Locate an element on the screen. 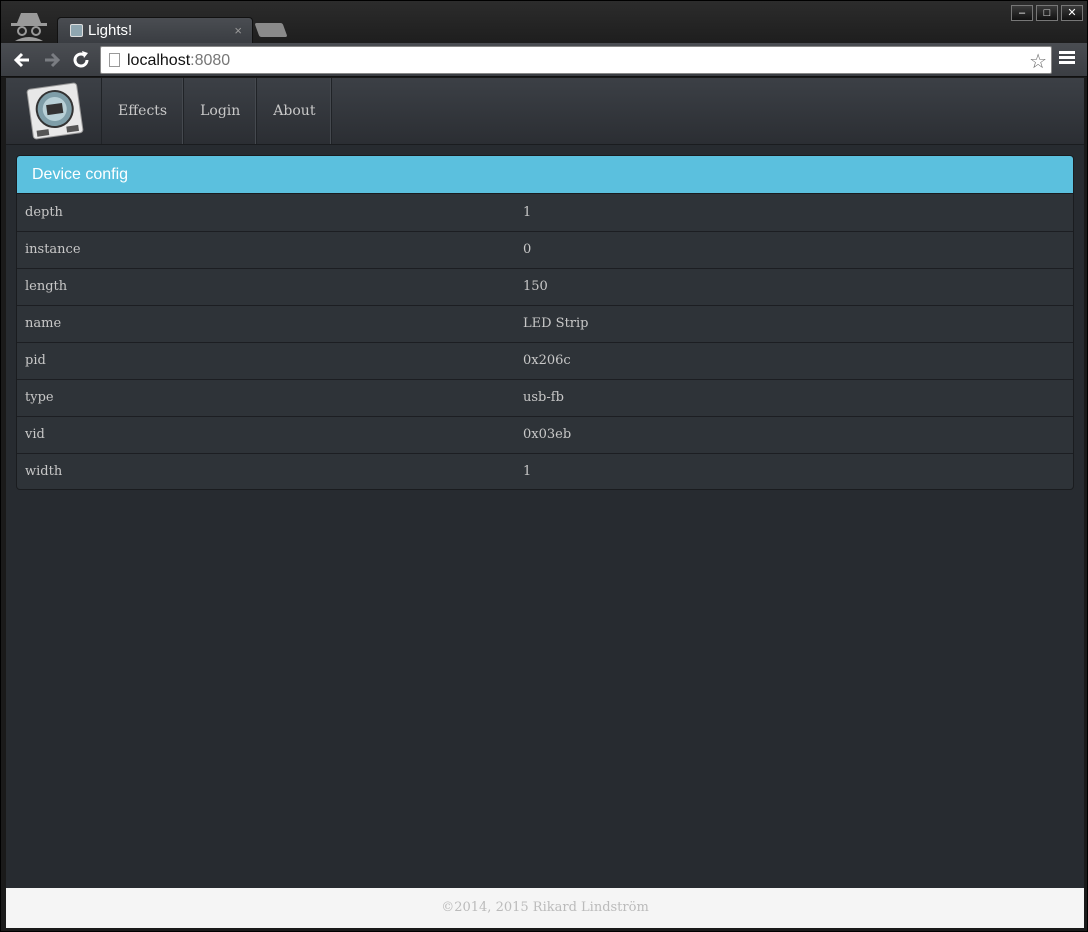  table-row: length 150 is located at coordinates (545, 286).